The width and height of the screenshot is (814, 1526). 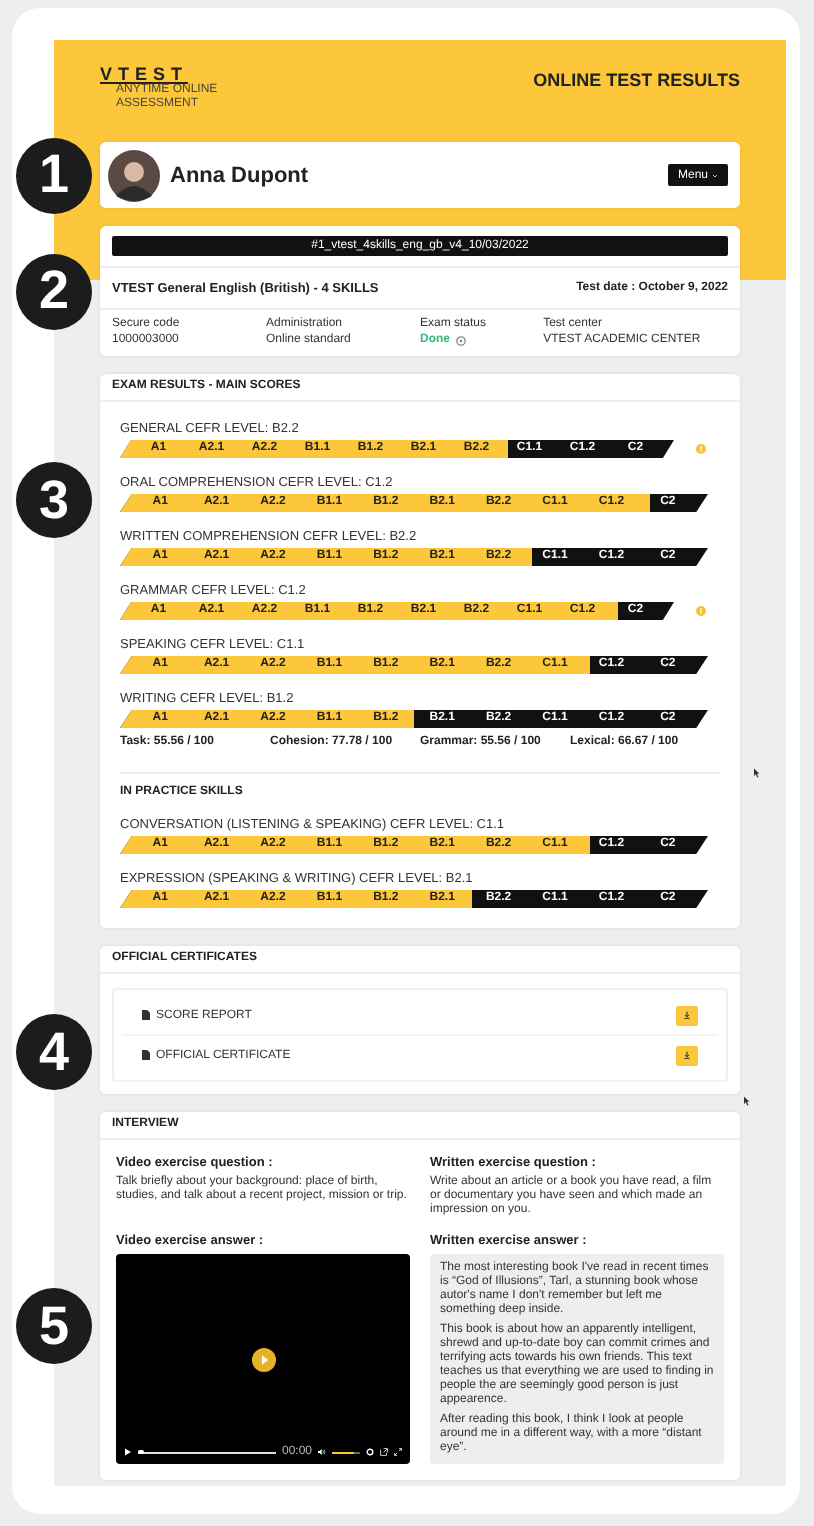 What do you see at coordinates (54, 500) in the screenshot?
I see `callout-badge: 3` at bounding box center [54, 500].